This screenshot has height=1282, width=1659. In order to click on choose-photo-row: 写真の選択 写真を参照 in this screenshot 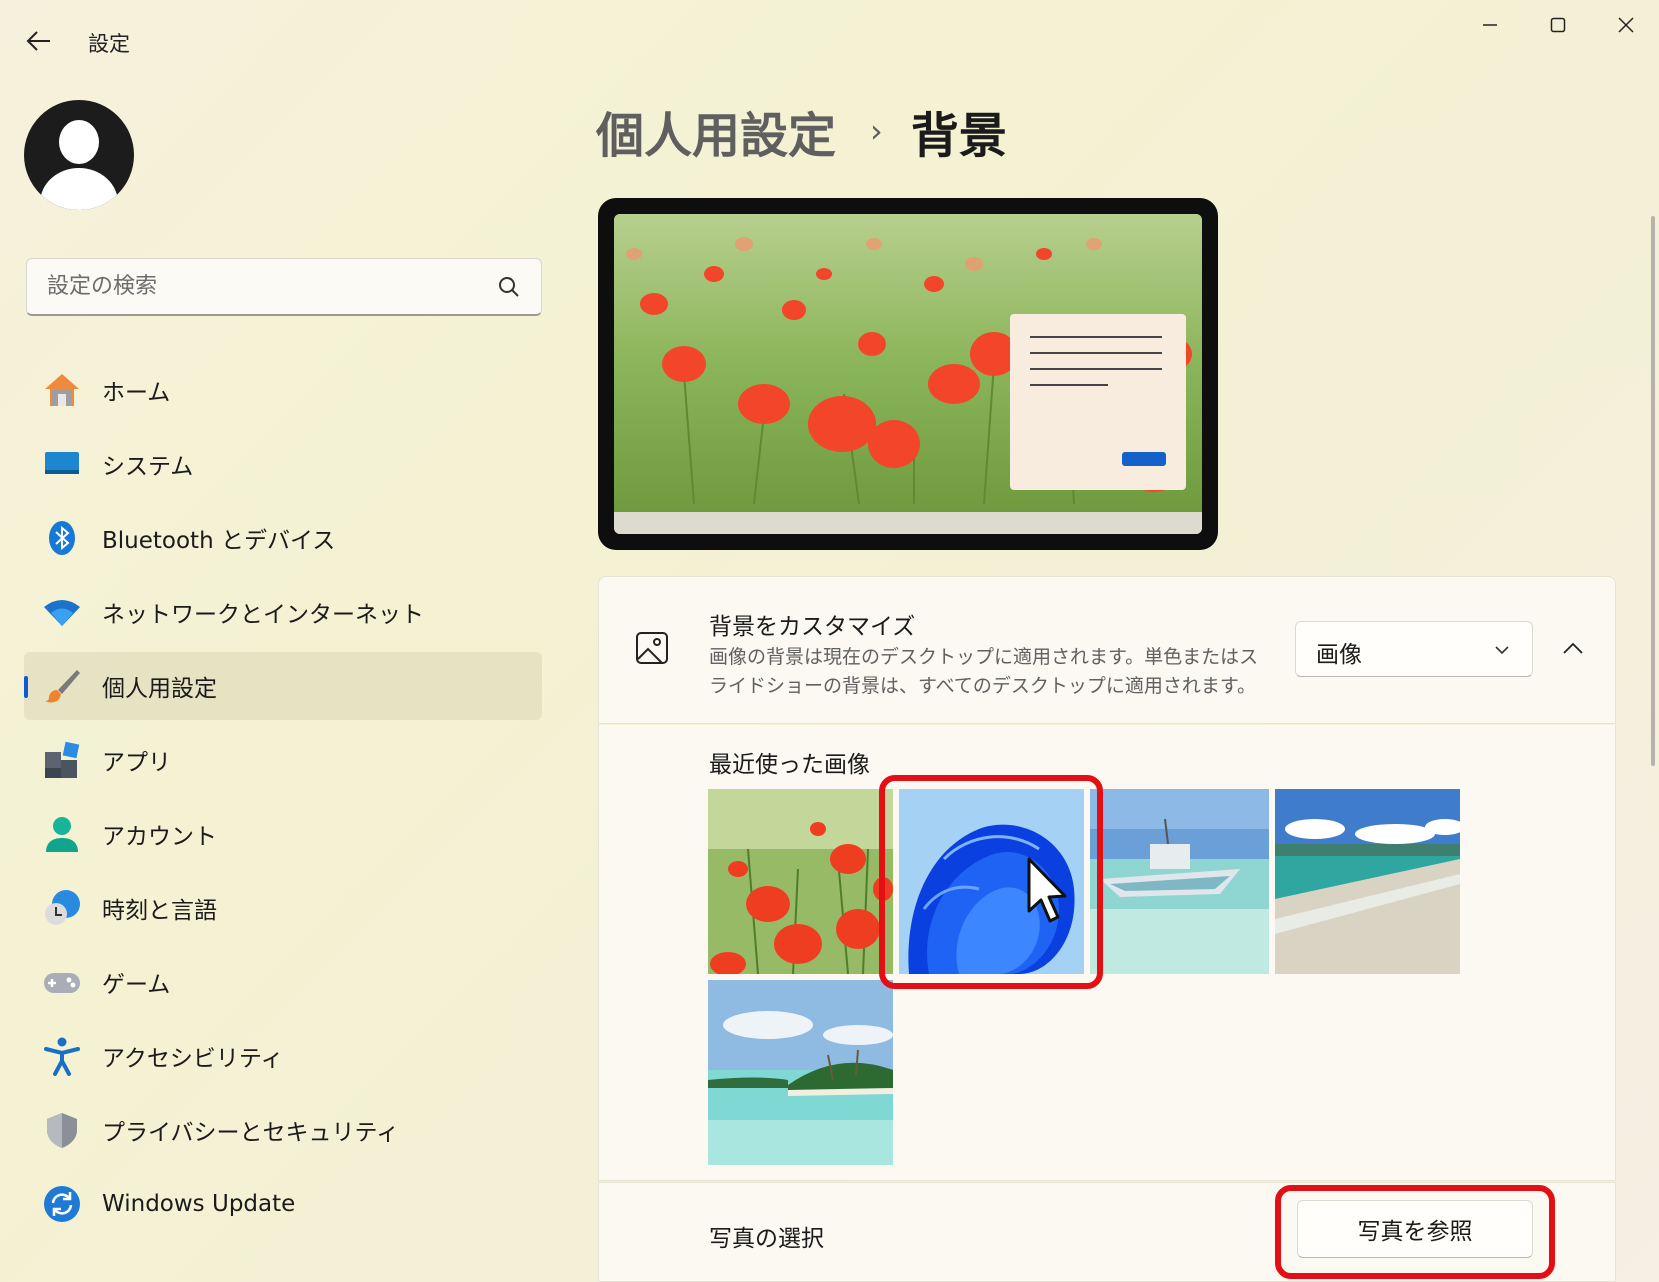, I will do `click(1107, 1232)`.